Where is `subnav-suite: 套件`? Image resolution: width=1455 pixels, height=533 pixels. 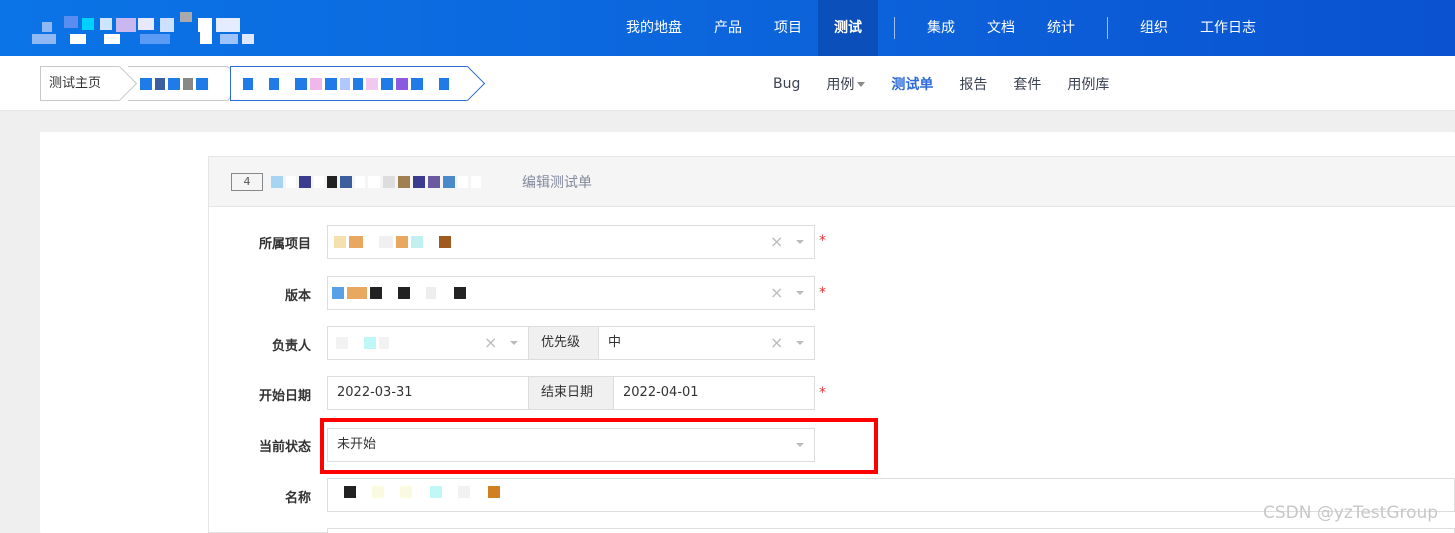 subnav-suite: 套件 is located at coordinates (1027, 84).